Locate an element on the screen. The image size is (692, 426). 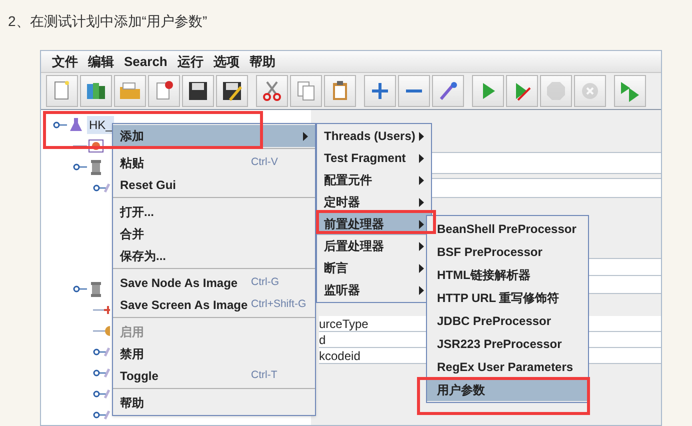
menu-item: Save Screen As Image Ctrl+Shift-G is located at coordinates (214, 305).